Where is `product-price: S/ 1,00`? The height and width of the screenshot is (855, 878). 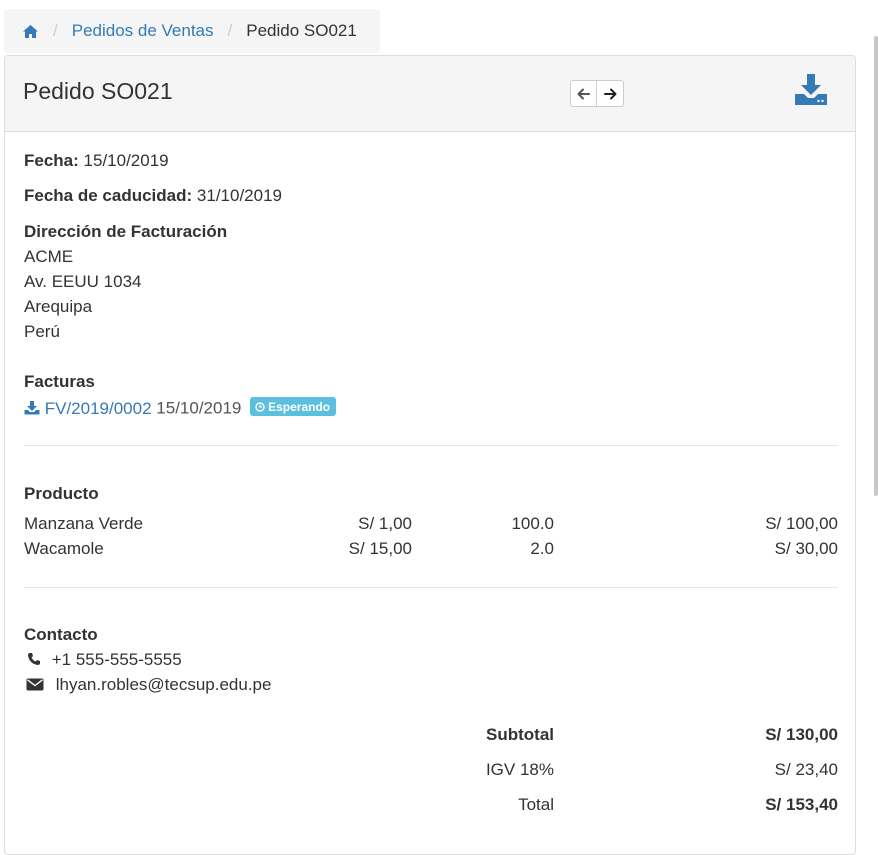
product-price: S/ 1,00 is located at coordinates (385, 523).